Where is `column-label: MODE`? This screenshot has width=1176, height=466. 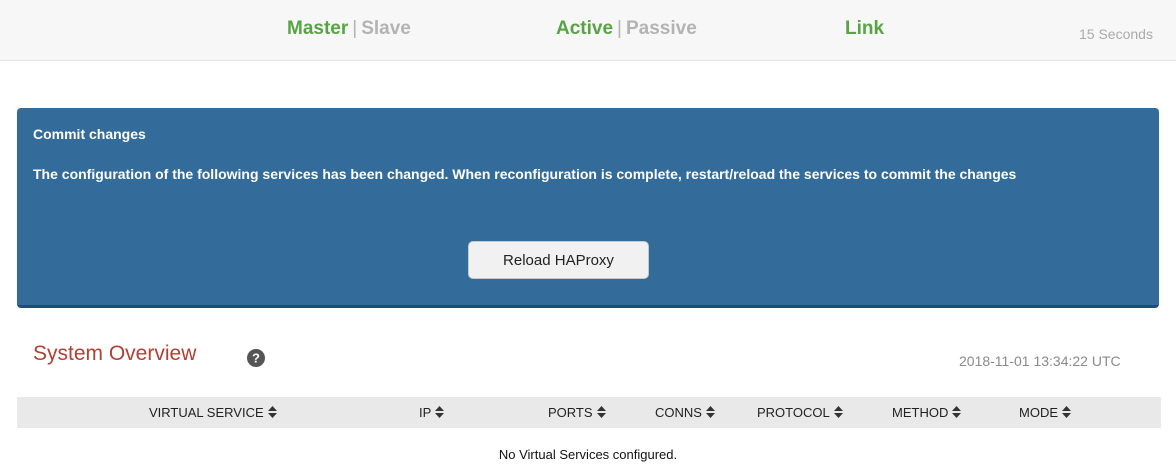
column-label: MODE is located at coordinates (1038, 412).